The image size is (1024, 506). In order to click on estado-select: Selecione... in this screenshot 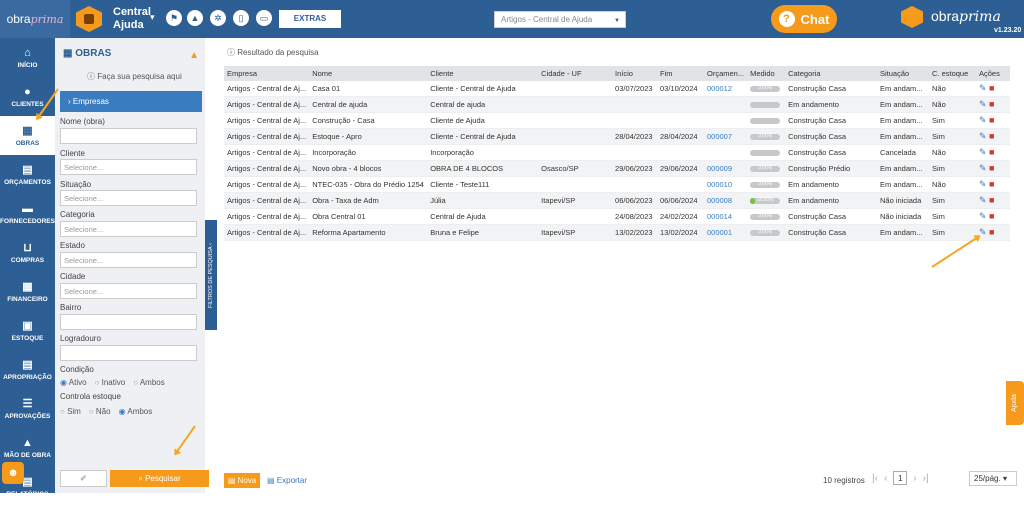, I will do `click(128, 260)`.